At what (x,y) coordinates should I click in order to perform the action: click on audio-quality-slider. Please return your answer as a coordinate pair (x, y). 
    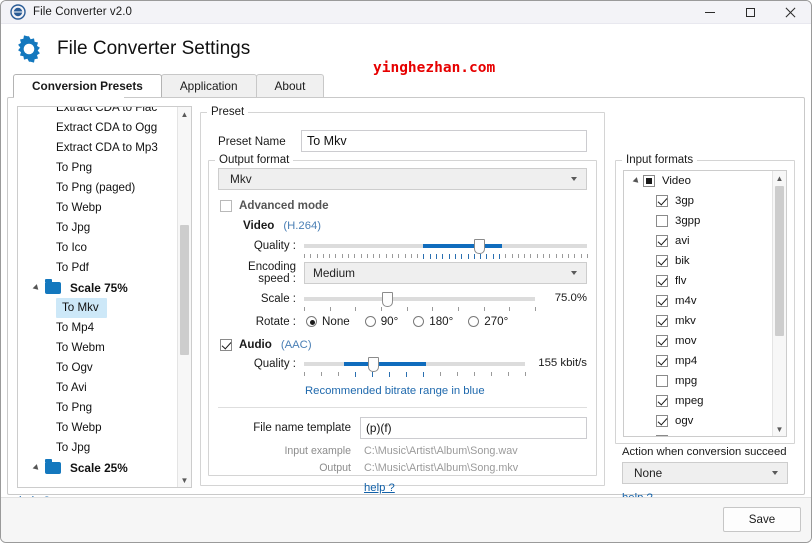
    Looking at the image, I should click on (415, 367).